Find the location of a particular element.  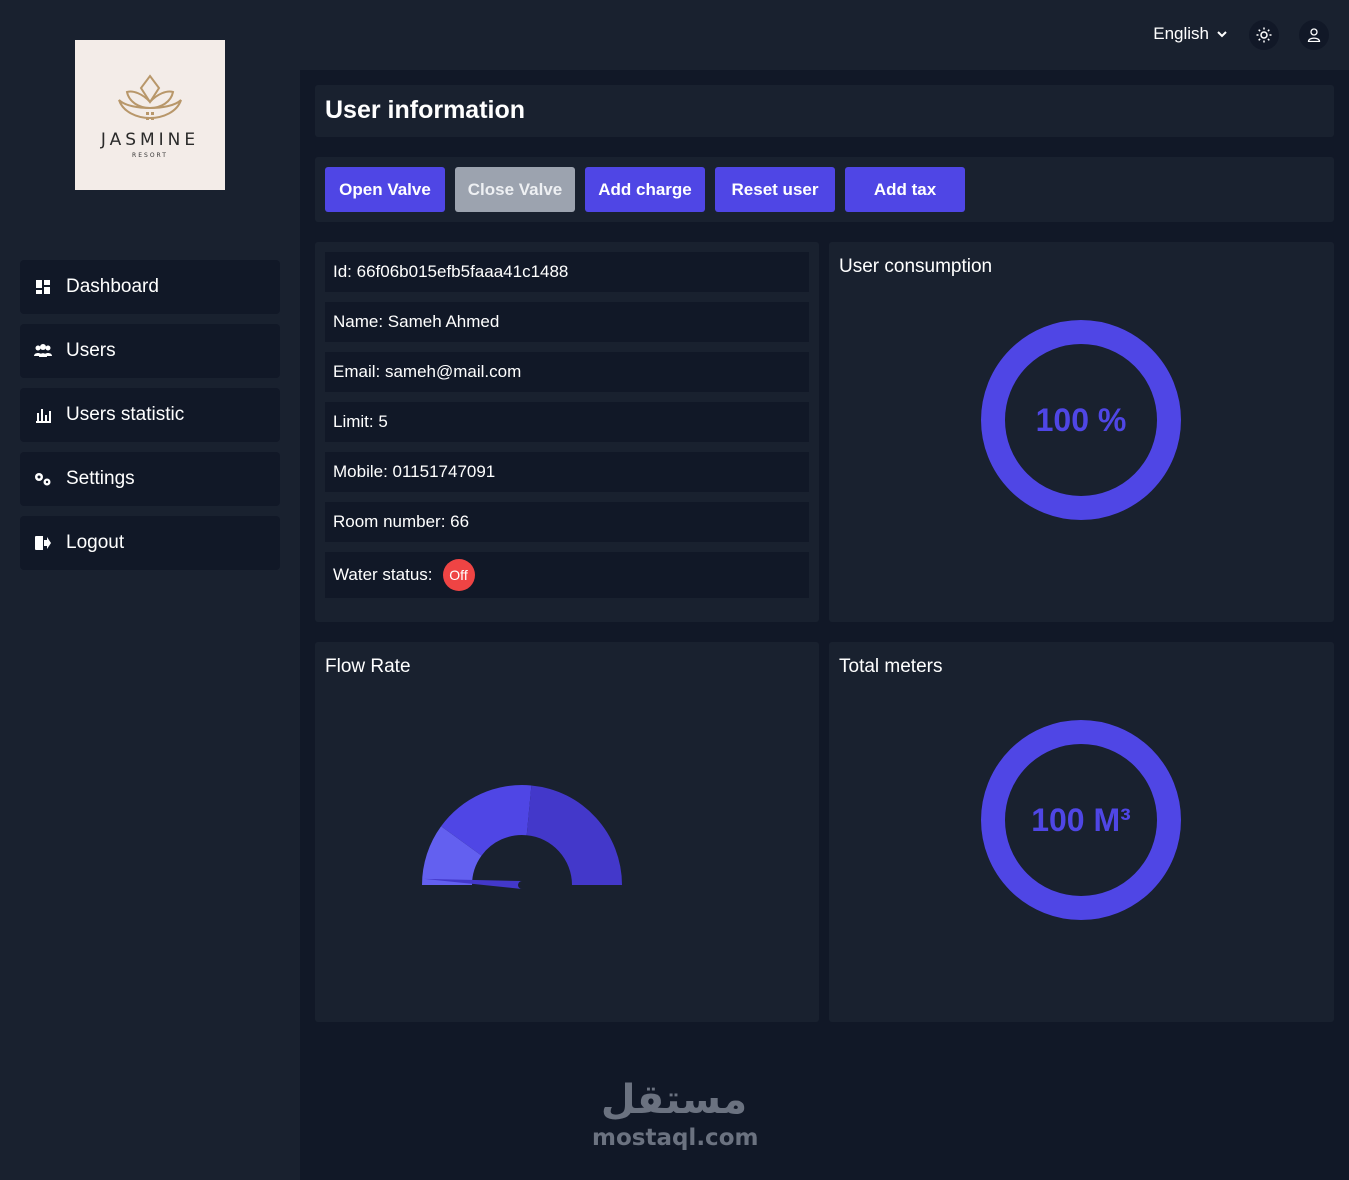

logo-tagline: RESORT is located at coordinates (150, 155).